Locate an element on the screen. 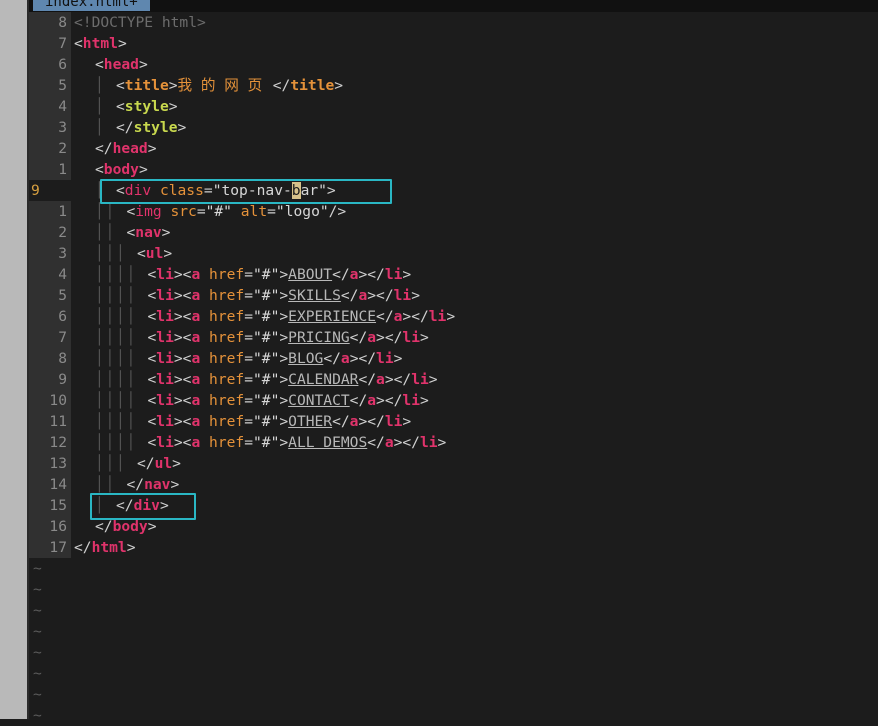 The width and height of the screenshot is (878, 726). title-text: 我 的 网 页 is located at coordinates (220, 85).